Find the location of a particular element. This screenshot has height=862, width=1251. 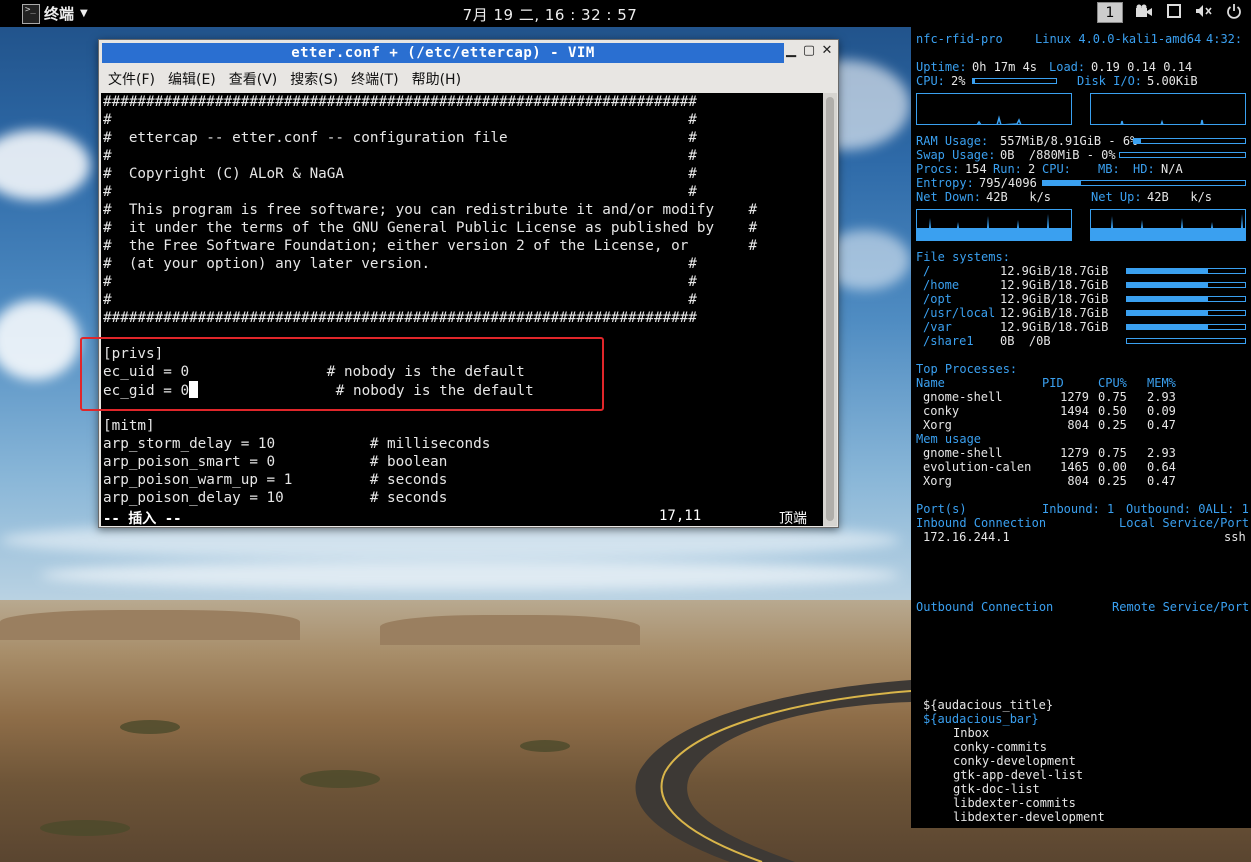

outbound-connection-header: Outbound Connection is located at coordinates (985, 607).